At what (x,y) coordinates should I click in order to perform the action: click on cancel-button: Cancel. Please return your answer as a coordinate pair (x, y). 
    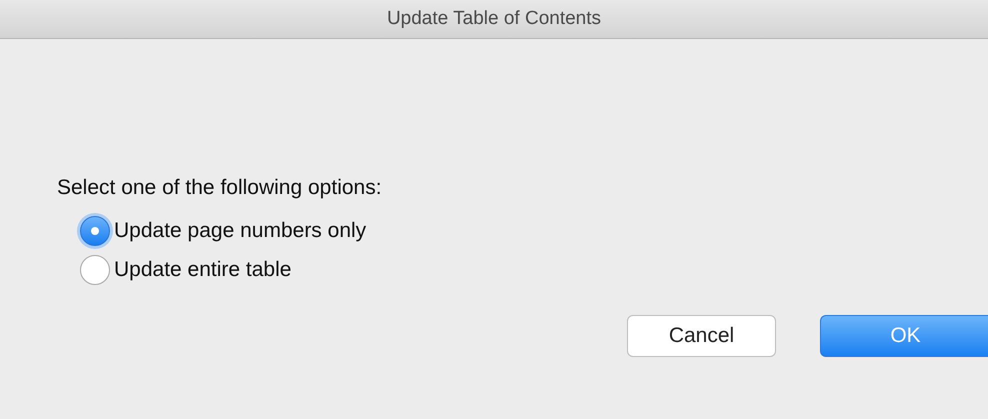
    Looking at the image, I should click on (701, 336).